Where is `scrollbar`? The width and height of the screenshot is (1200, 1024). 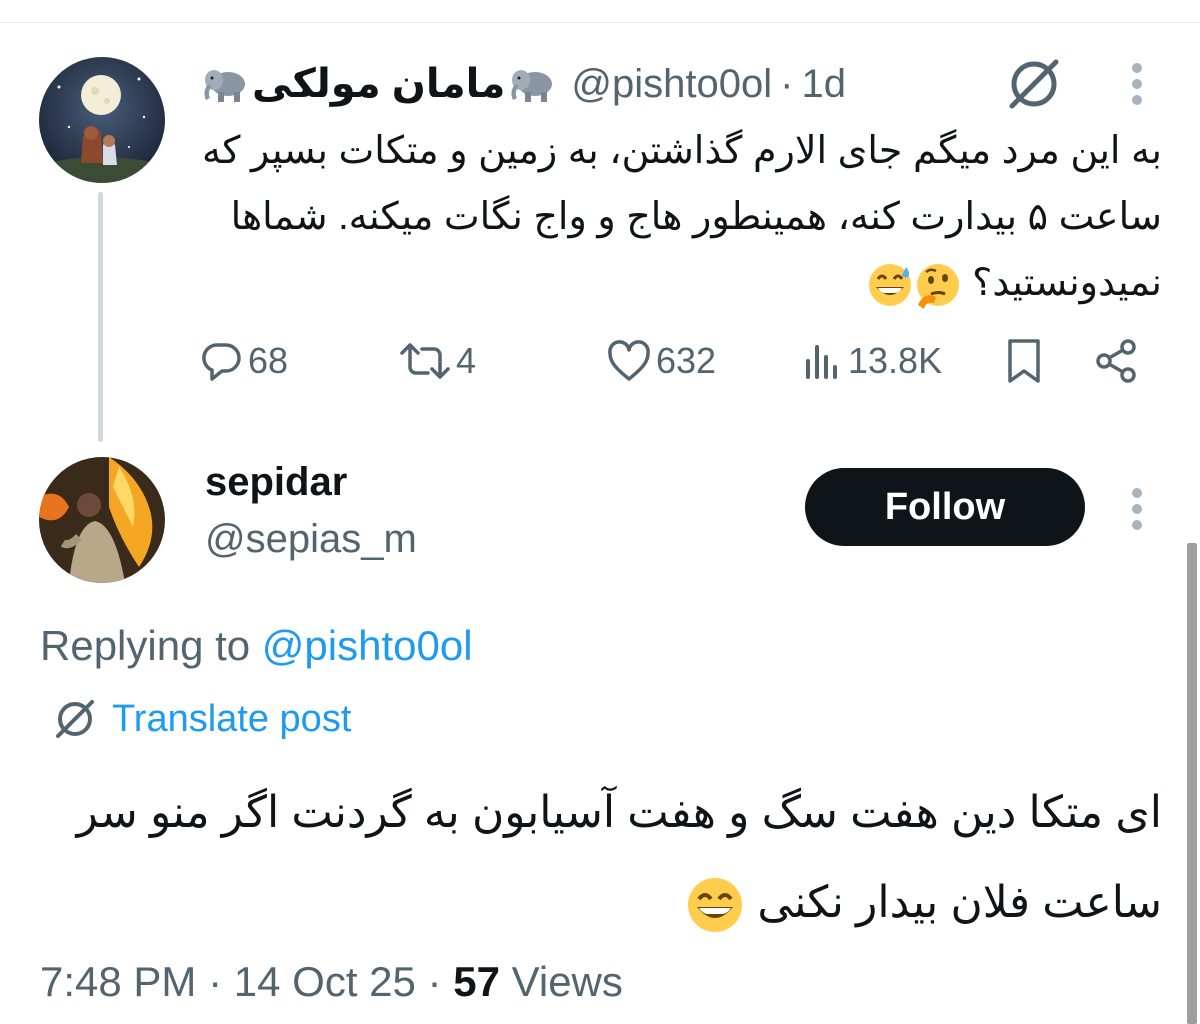
scrollbar is located at coordinates (1192, 783).